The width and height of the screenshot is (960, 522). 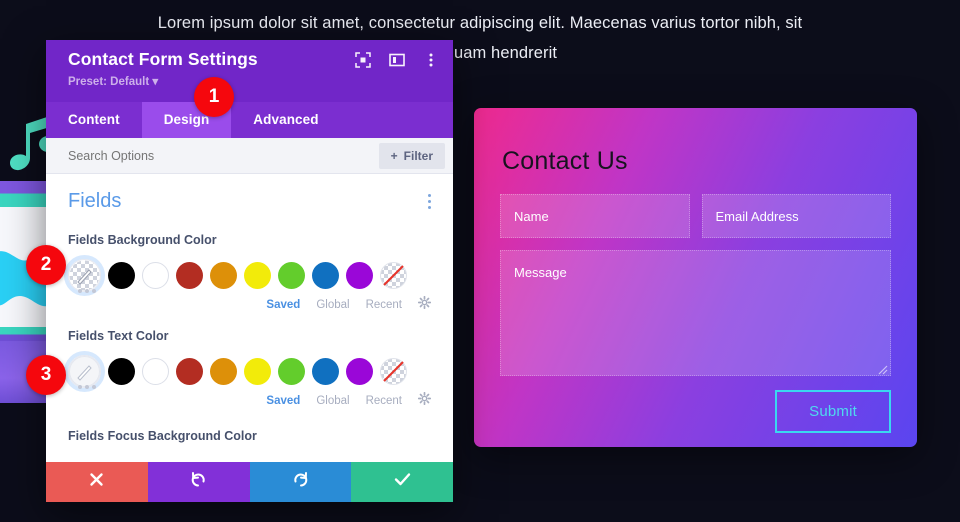 What do you see at coordinates (95, 201) in the screenshot?
I see `section-title-fields: Fields` at bounding box center [95, 201].